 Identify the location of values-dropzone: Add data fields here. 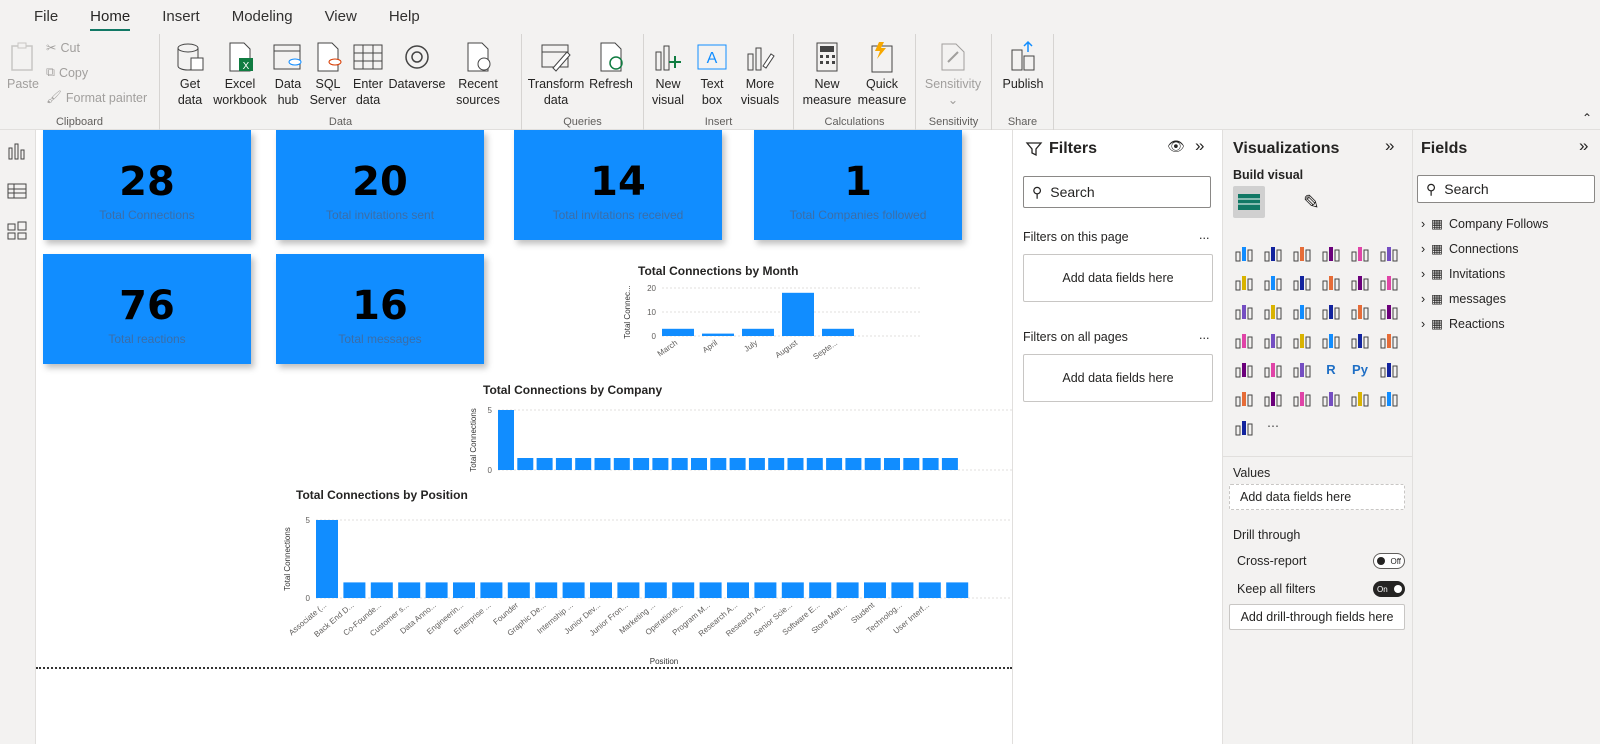
(1317, 497).